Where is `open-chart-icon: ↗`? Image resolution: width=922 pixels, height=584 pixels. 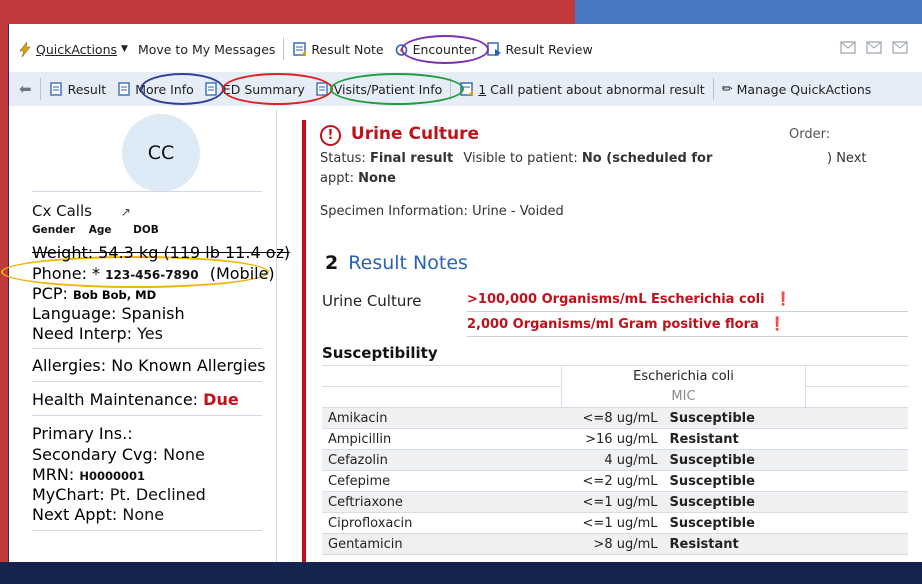
open-chart-icon: ↗ is located at coordinates (126, 212).